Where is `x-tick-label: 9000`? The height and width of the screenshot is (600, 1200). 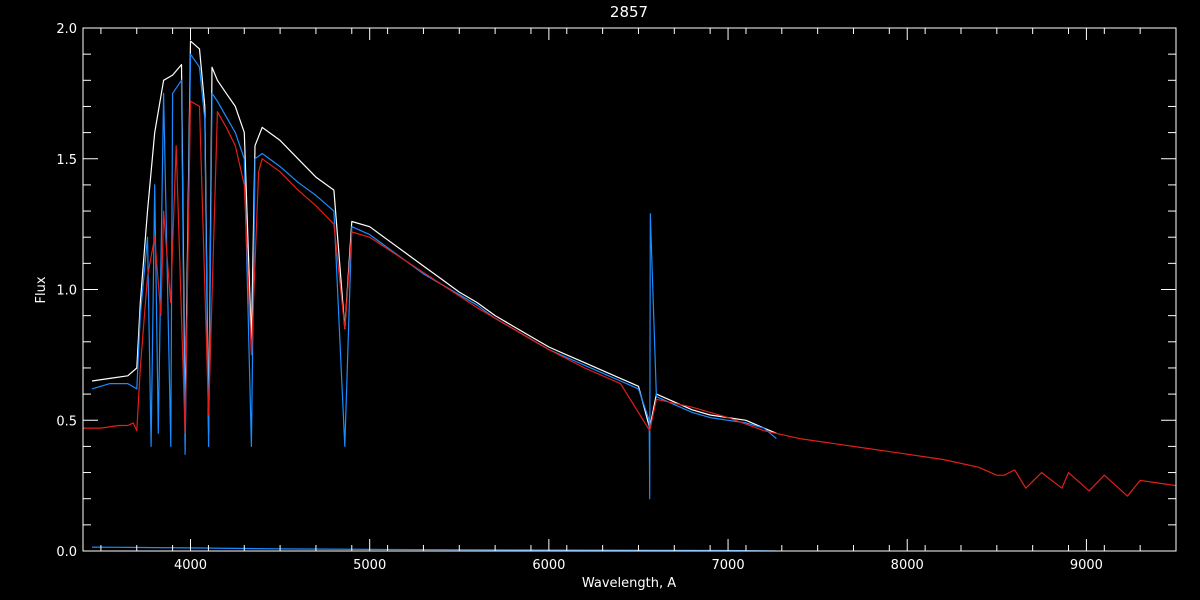
x-tick-label: 9000 is located at coordinates (1086, 565).